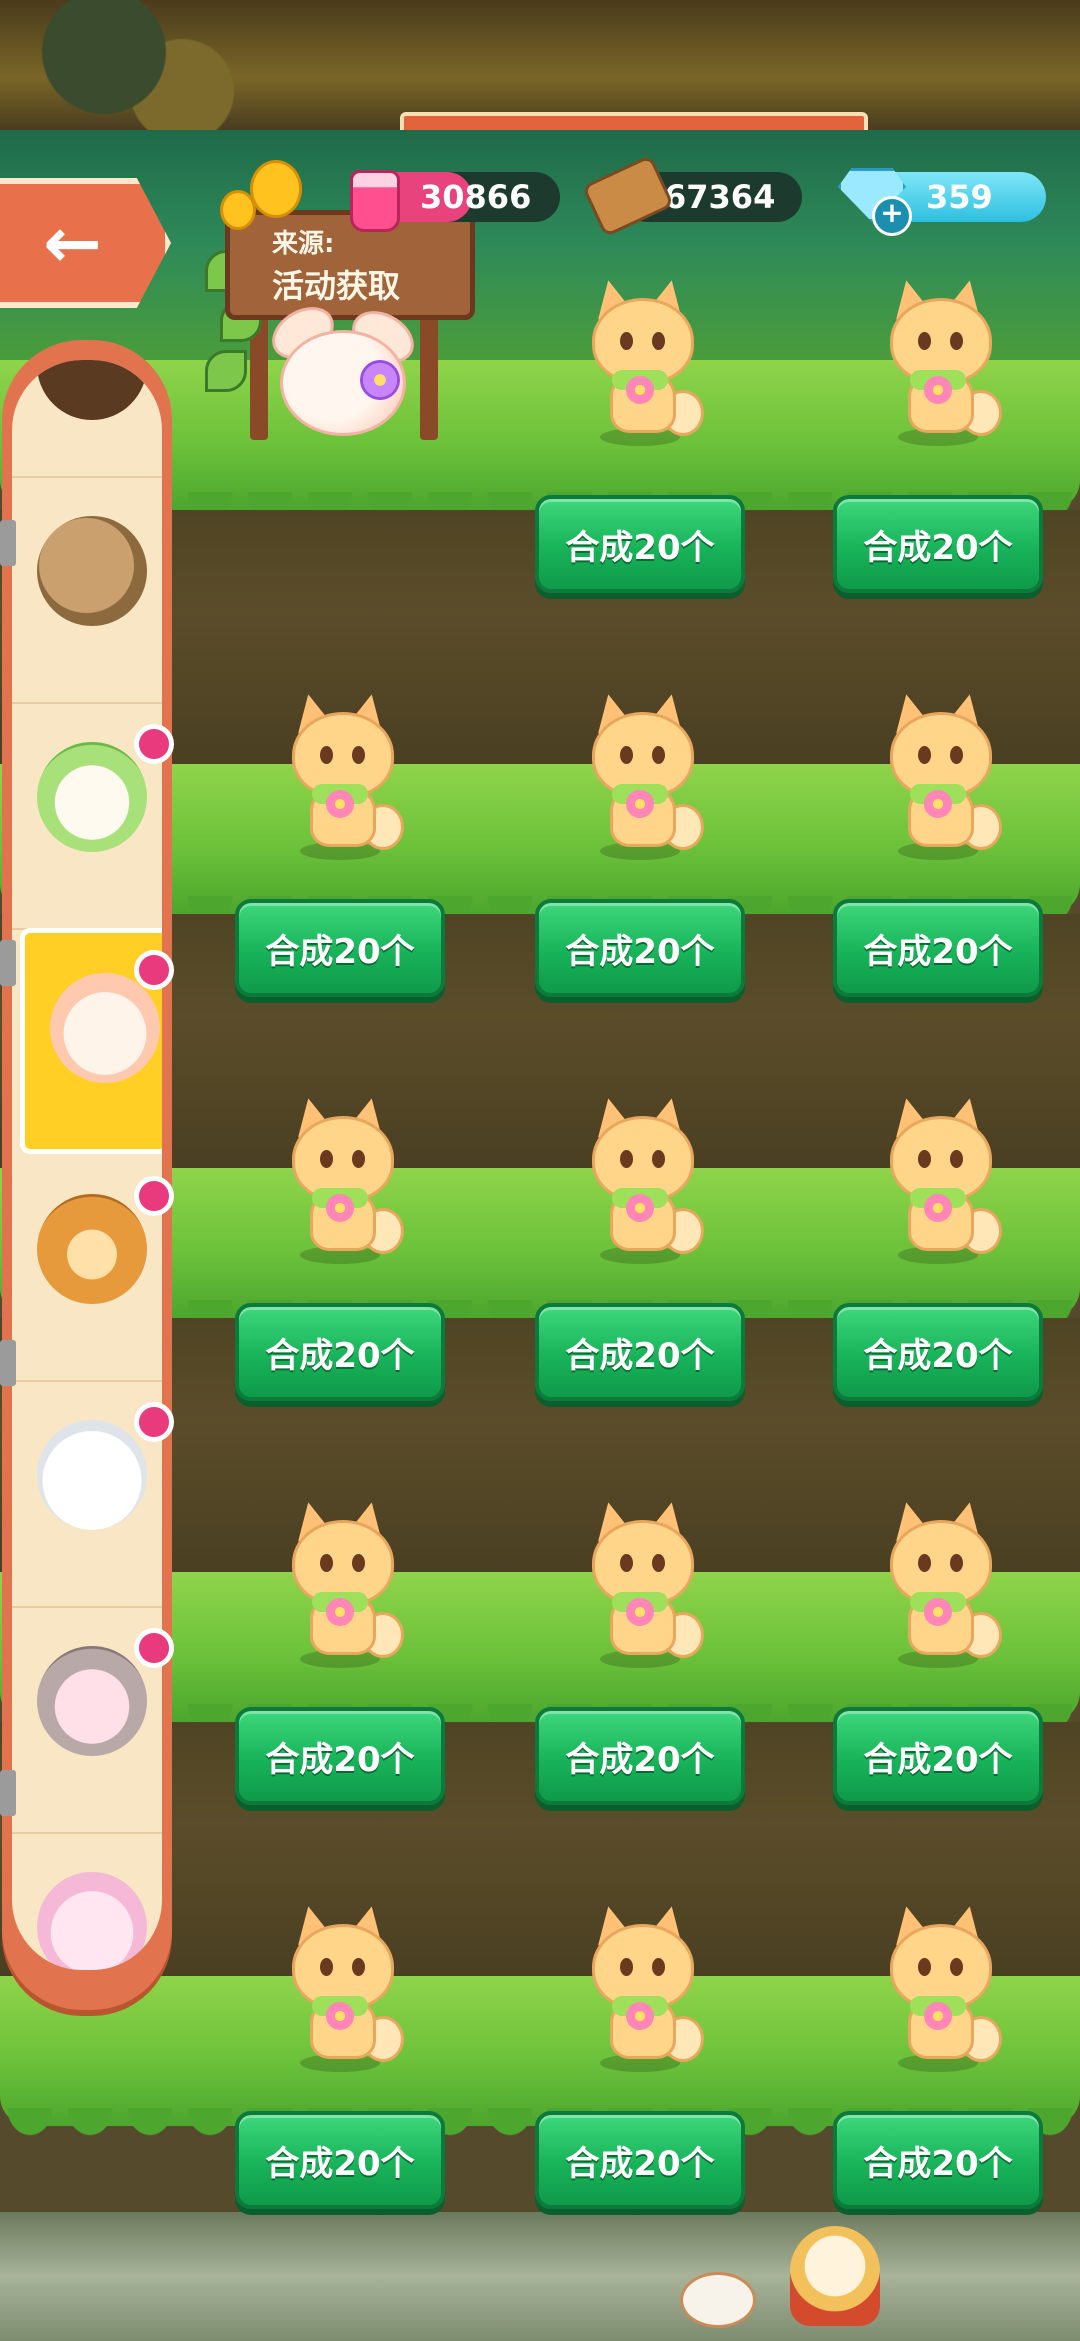 The width and height of the screenshot is (1080, 2341). Describe the element at coordinates (130, 65) in the screenshot. I see `scene-decoration` at that location.